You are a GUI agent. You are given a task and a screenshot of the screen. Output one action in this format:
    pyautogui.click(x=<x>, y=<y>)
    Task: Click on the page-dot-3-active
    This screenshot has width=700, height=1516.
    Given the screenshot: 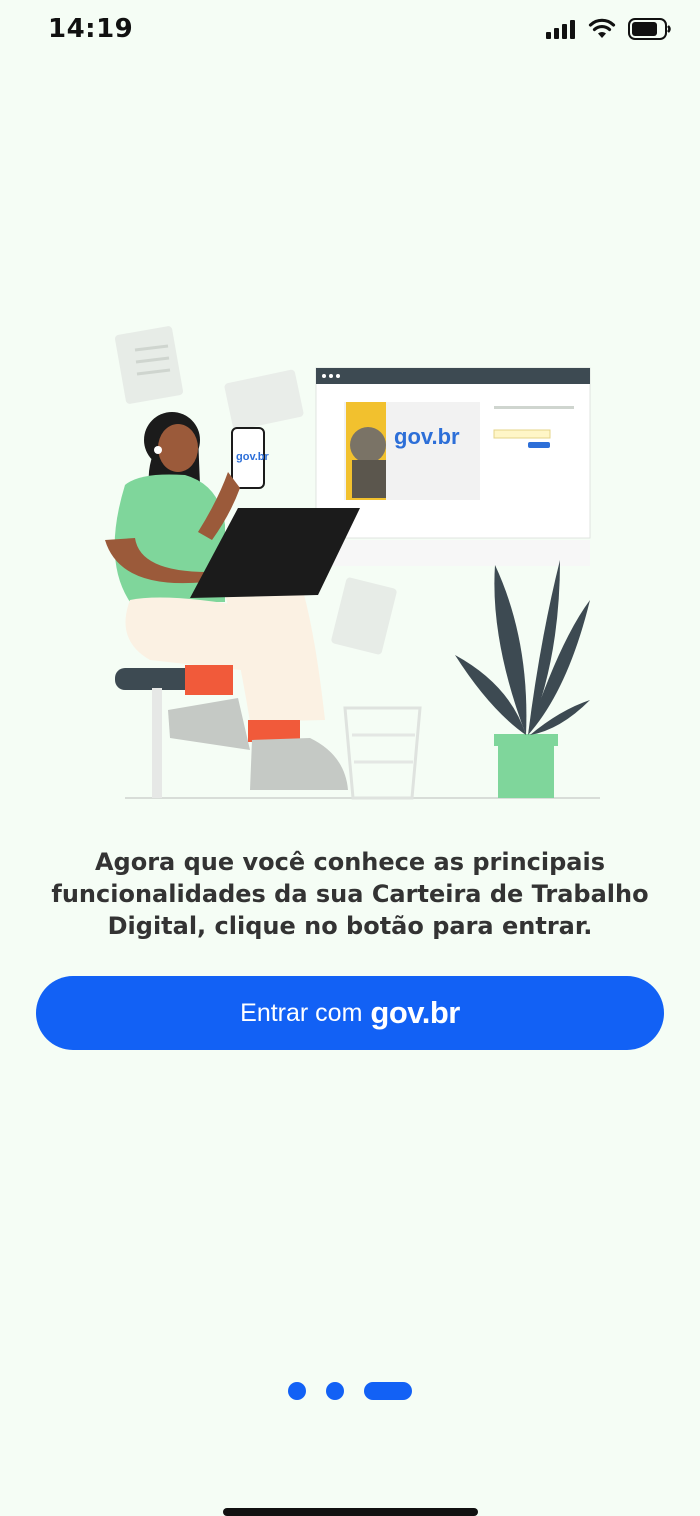 What is the action you would take?
    pyautogui.click(x=388, y=1391)
    